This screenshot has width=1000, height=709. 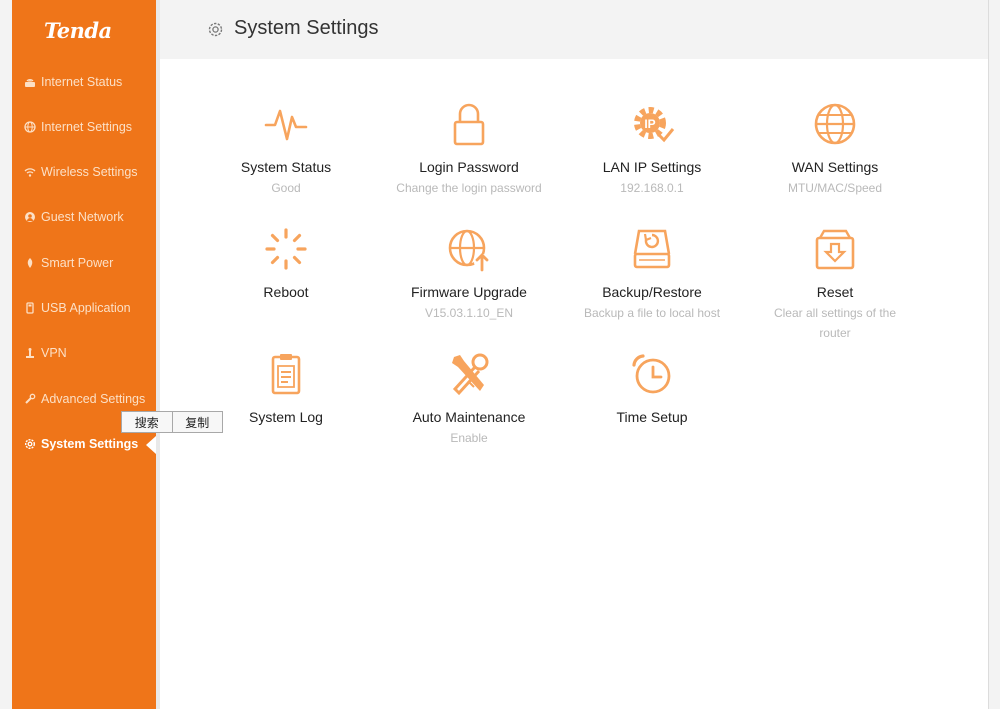 I want to click on router-icon, so click(x=30, y=82).